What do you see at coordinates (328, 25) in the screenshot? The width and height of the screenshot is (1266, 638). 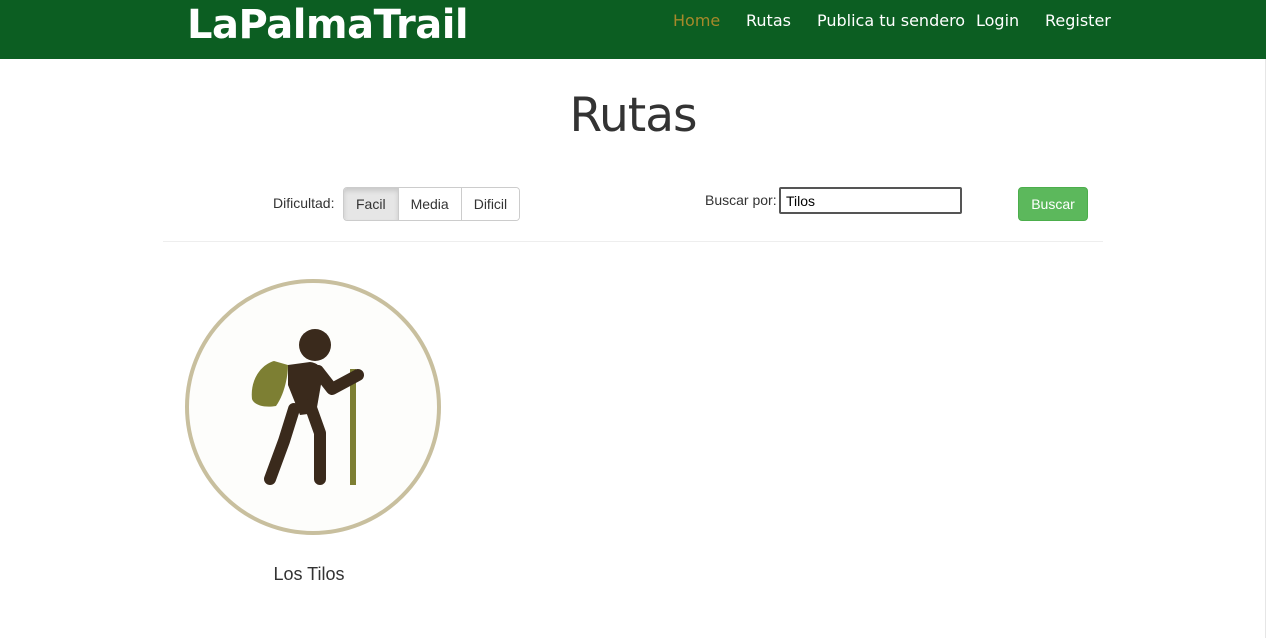 I see `brand-logo: LaPalmaTrail` at bounding box center [328, 25].